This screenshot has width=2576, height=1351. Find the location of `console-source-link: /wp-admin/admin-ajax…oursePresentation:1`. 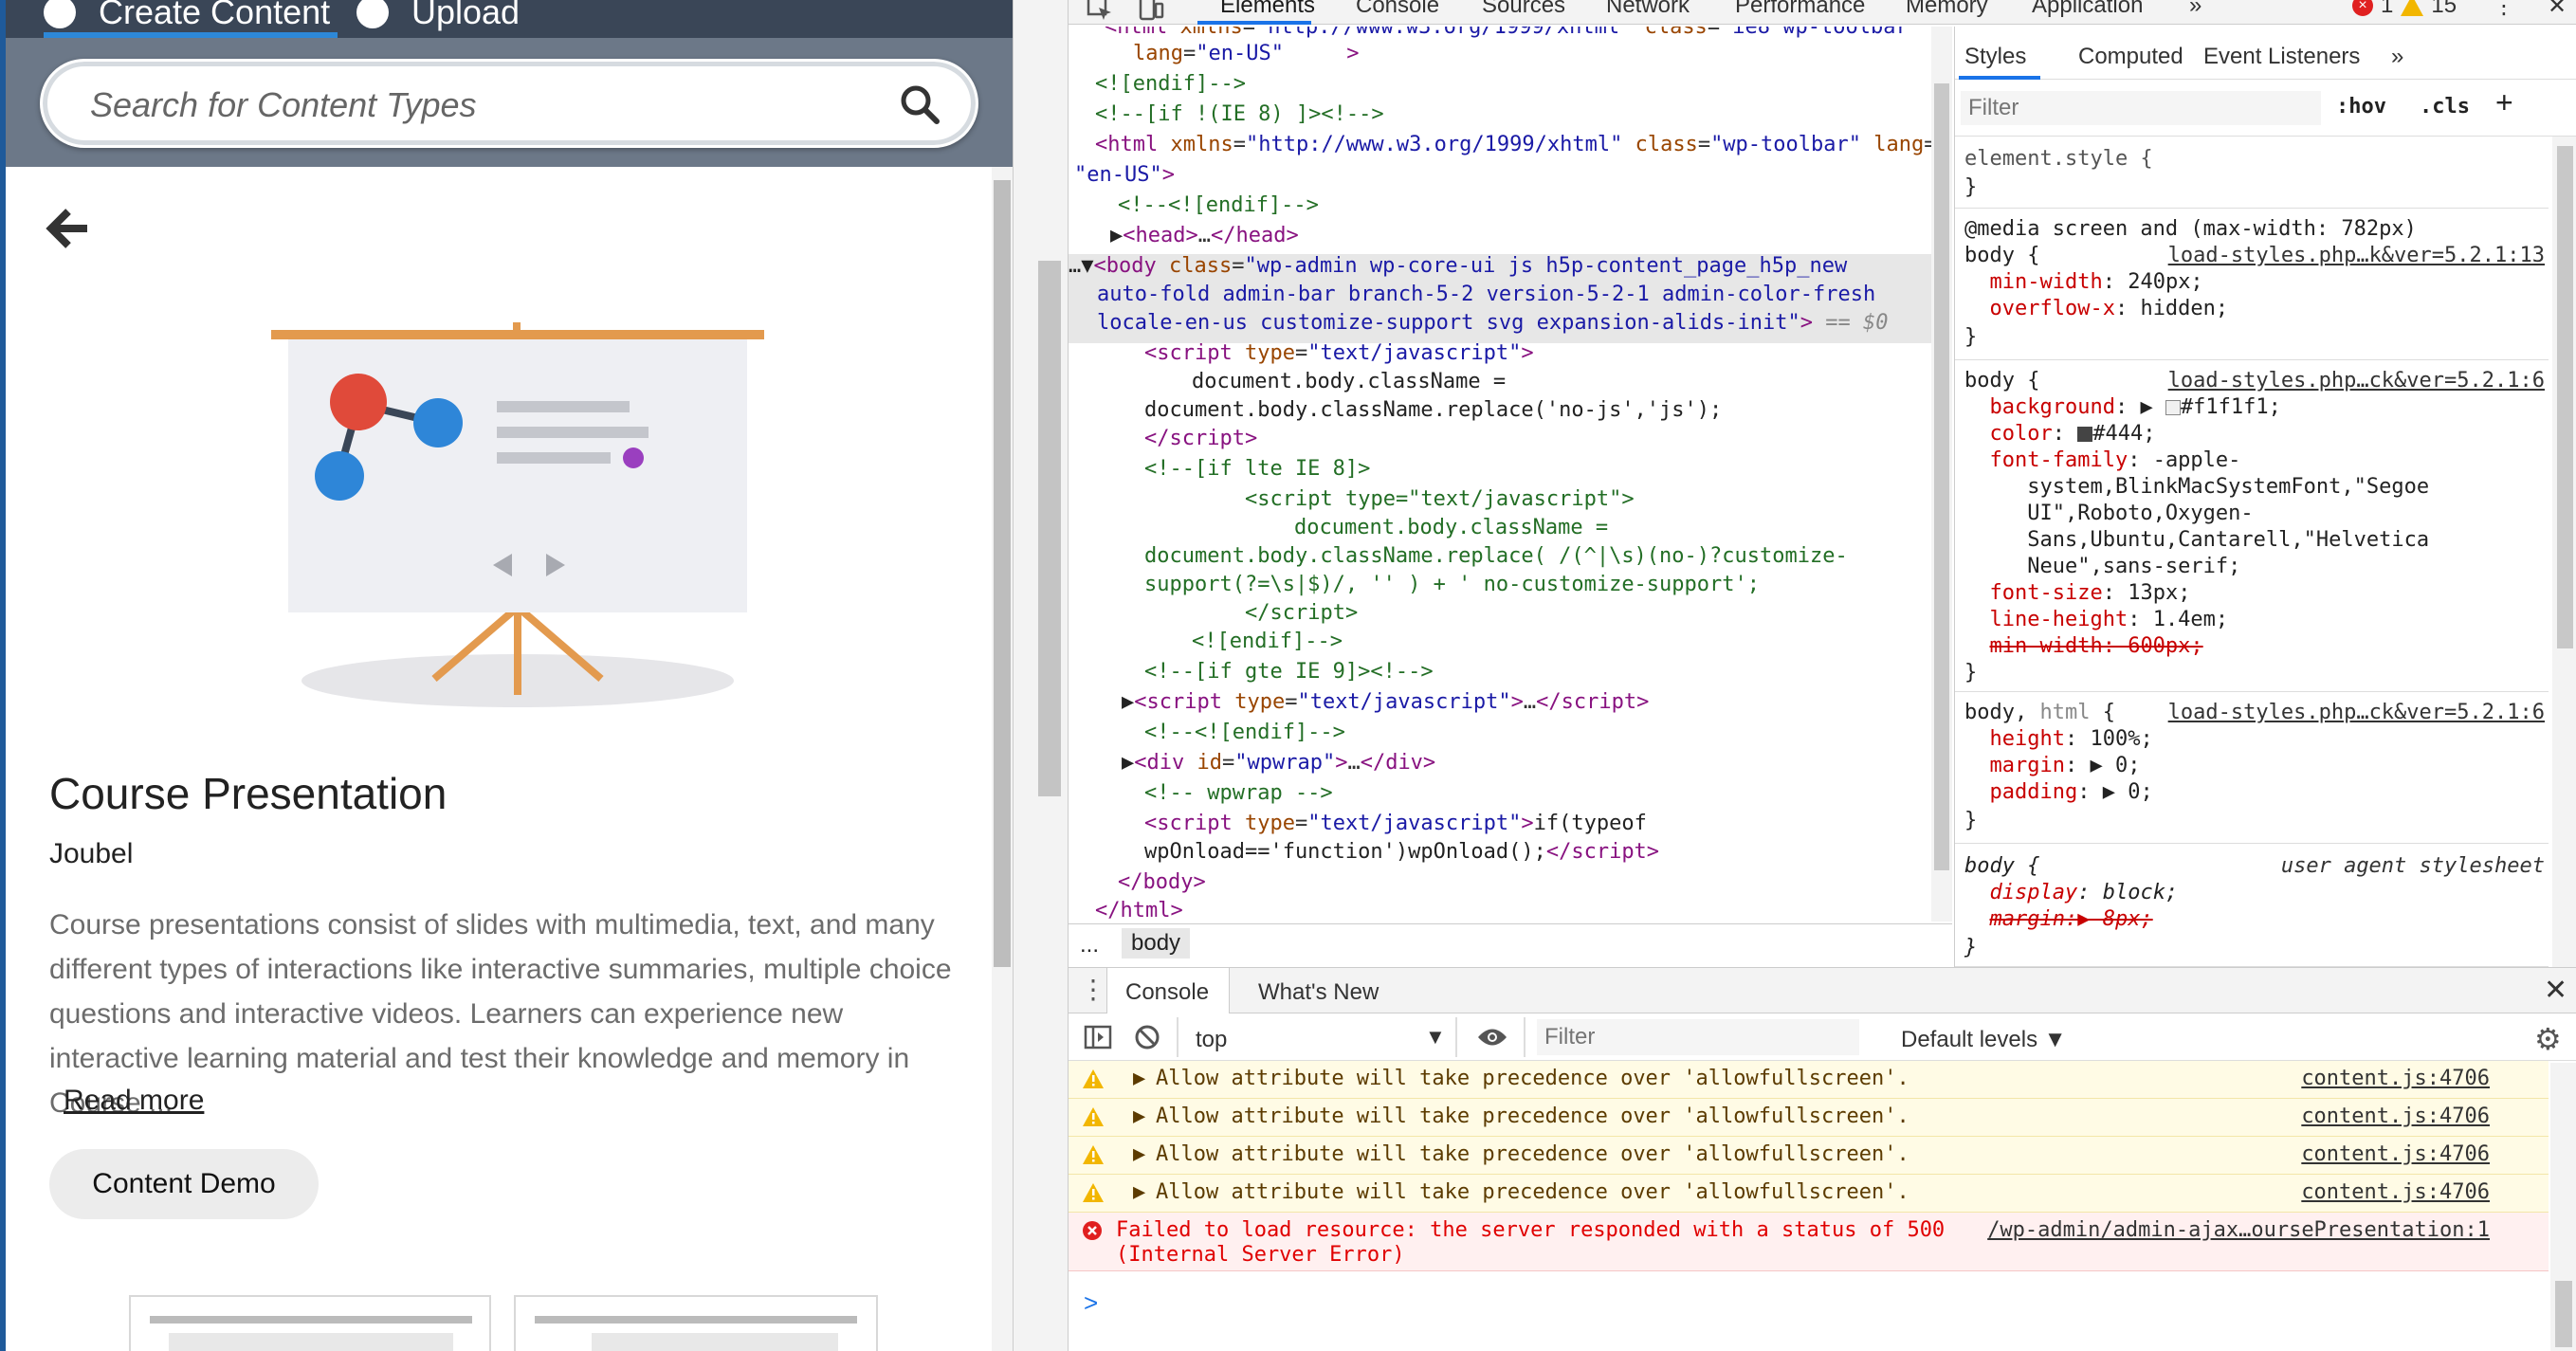

console-source-link: /wp-admin/admin-ajax…oursePresentation:1 is located at coordinates (2238, 1230).